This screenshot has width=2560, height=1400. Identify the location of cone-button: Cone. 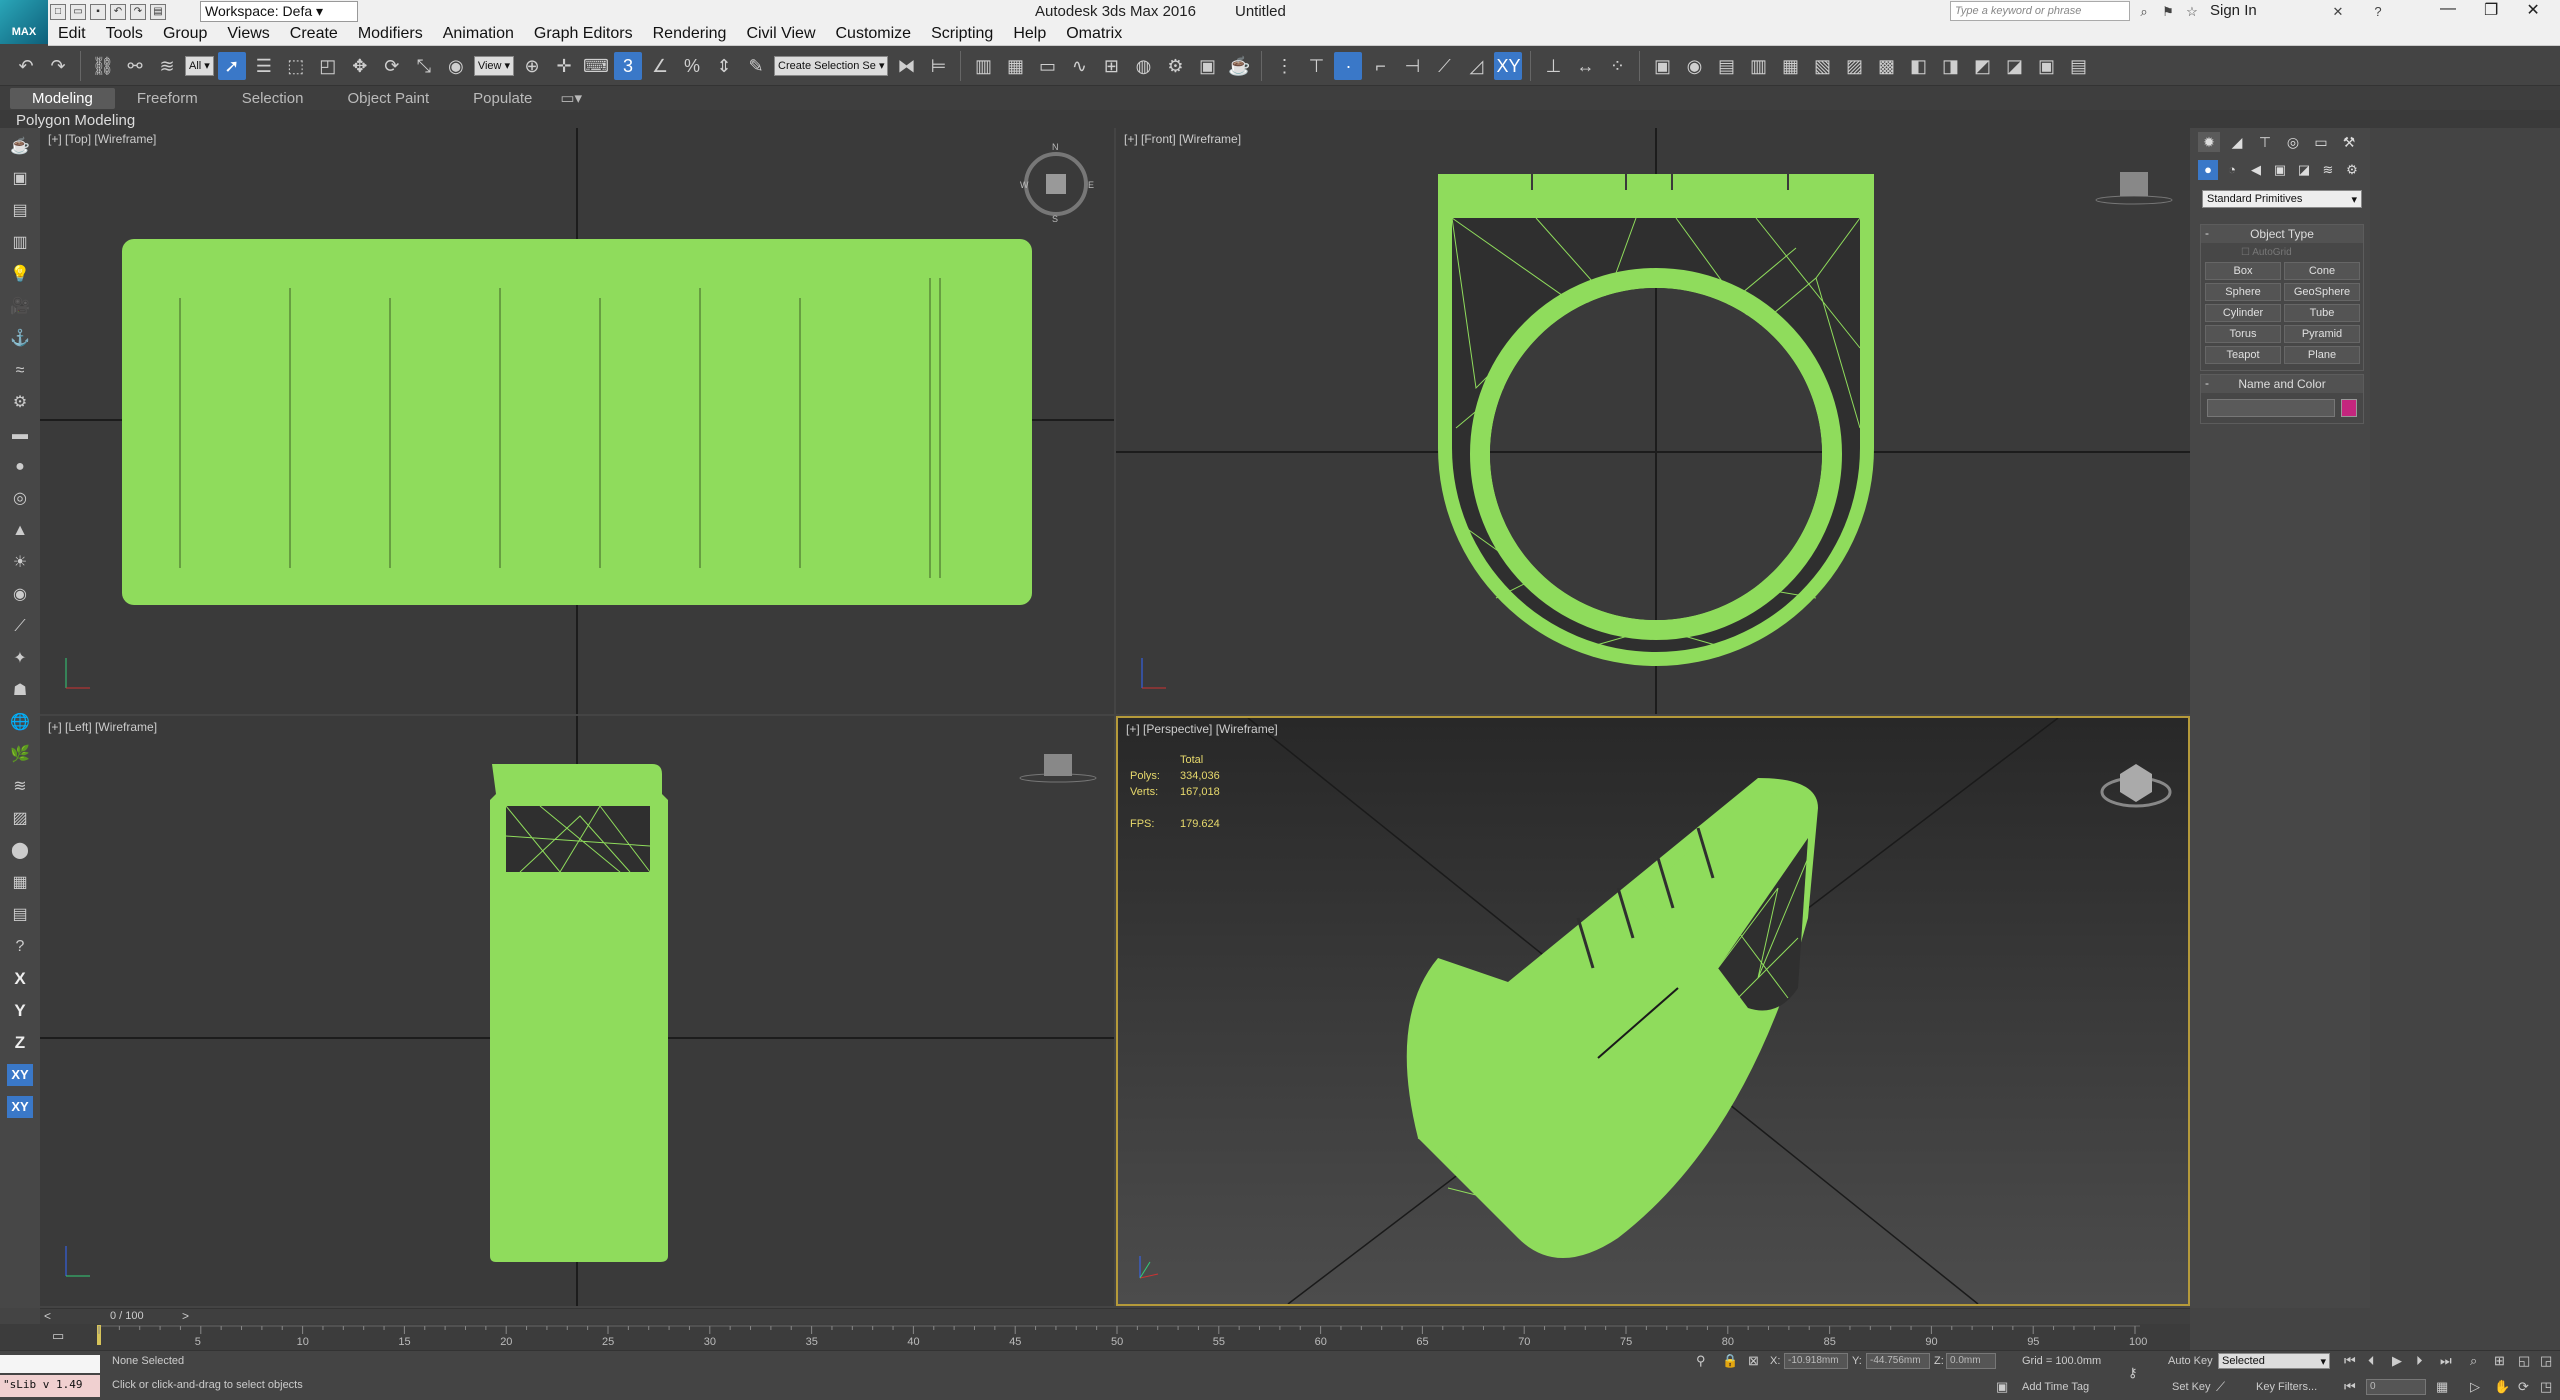
(2322, 271).